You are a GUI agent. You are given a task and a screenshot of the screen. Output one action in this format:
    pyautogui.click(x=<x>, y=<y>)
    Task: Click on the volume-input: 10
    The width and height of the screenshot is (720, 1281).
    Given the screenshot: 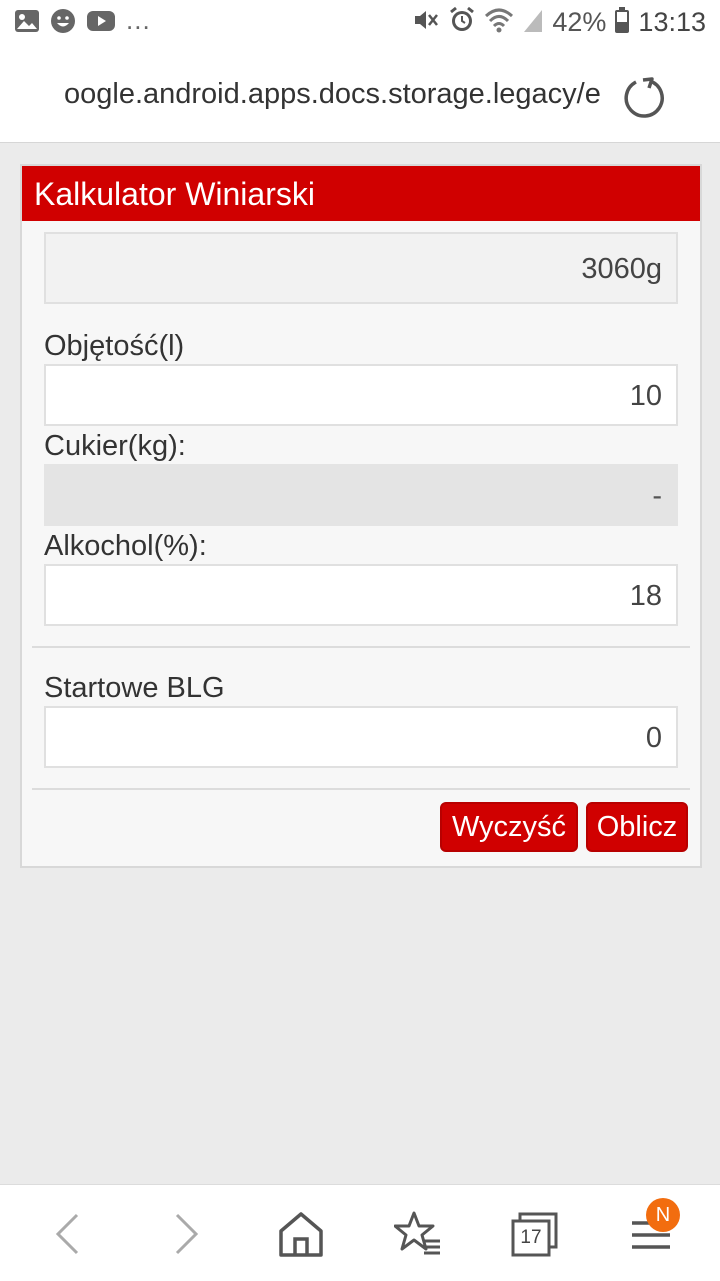 What is the action you would take?
    pyautogui.click(x=361, y=395)
    